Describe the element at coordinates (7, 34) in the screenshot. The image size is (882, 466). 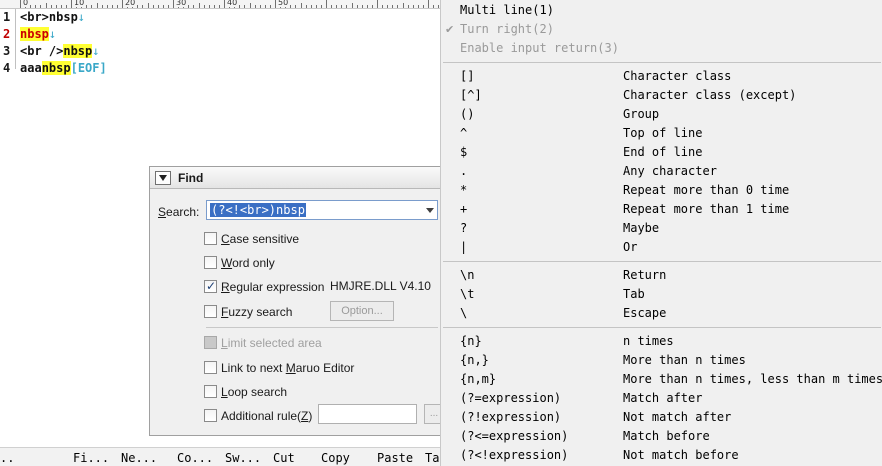
I see `line-number: 2` at that location.